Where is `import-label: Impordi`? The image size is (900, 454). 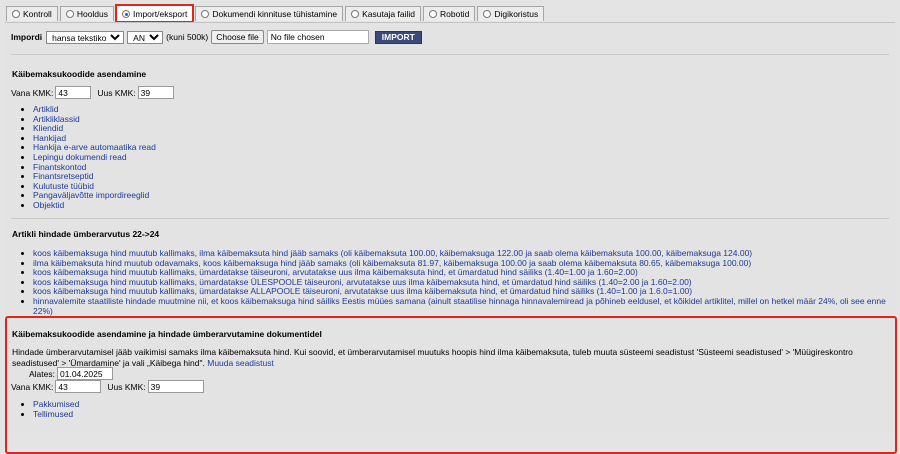
import-label: Impordi is located at coordinates (27, 37).